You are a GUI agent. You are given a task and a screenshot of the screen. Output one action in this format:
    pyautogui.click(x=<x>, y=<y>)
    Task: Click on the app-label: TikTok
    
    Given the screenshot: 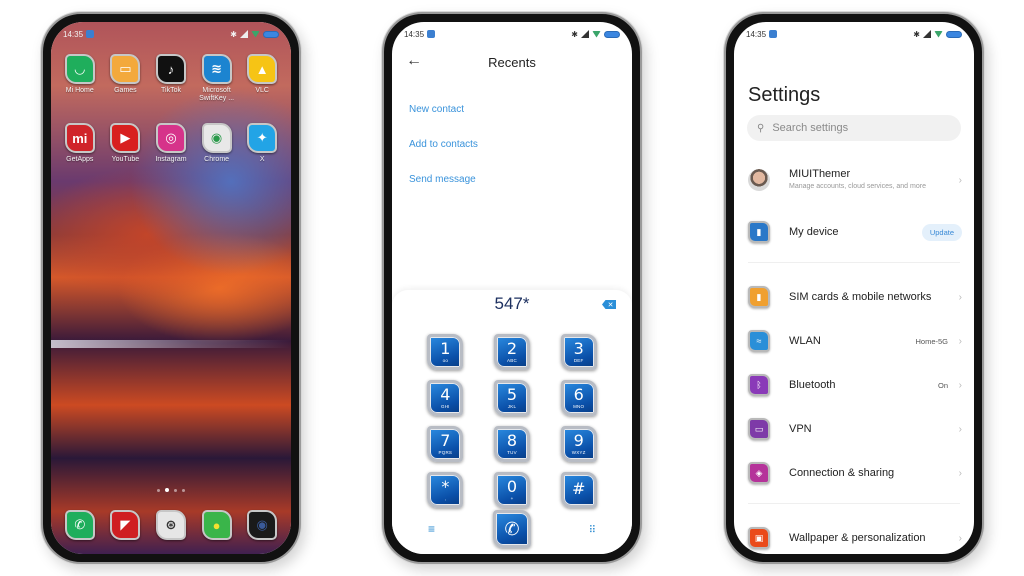 What is the action you would take?
    pyautogui.click(x=171, y=90)
    